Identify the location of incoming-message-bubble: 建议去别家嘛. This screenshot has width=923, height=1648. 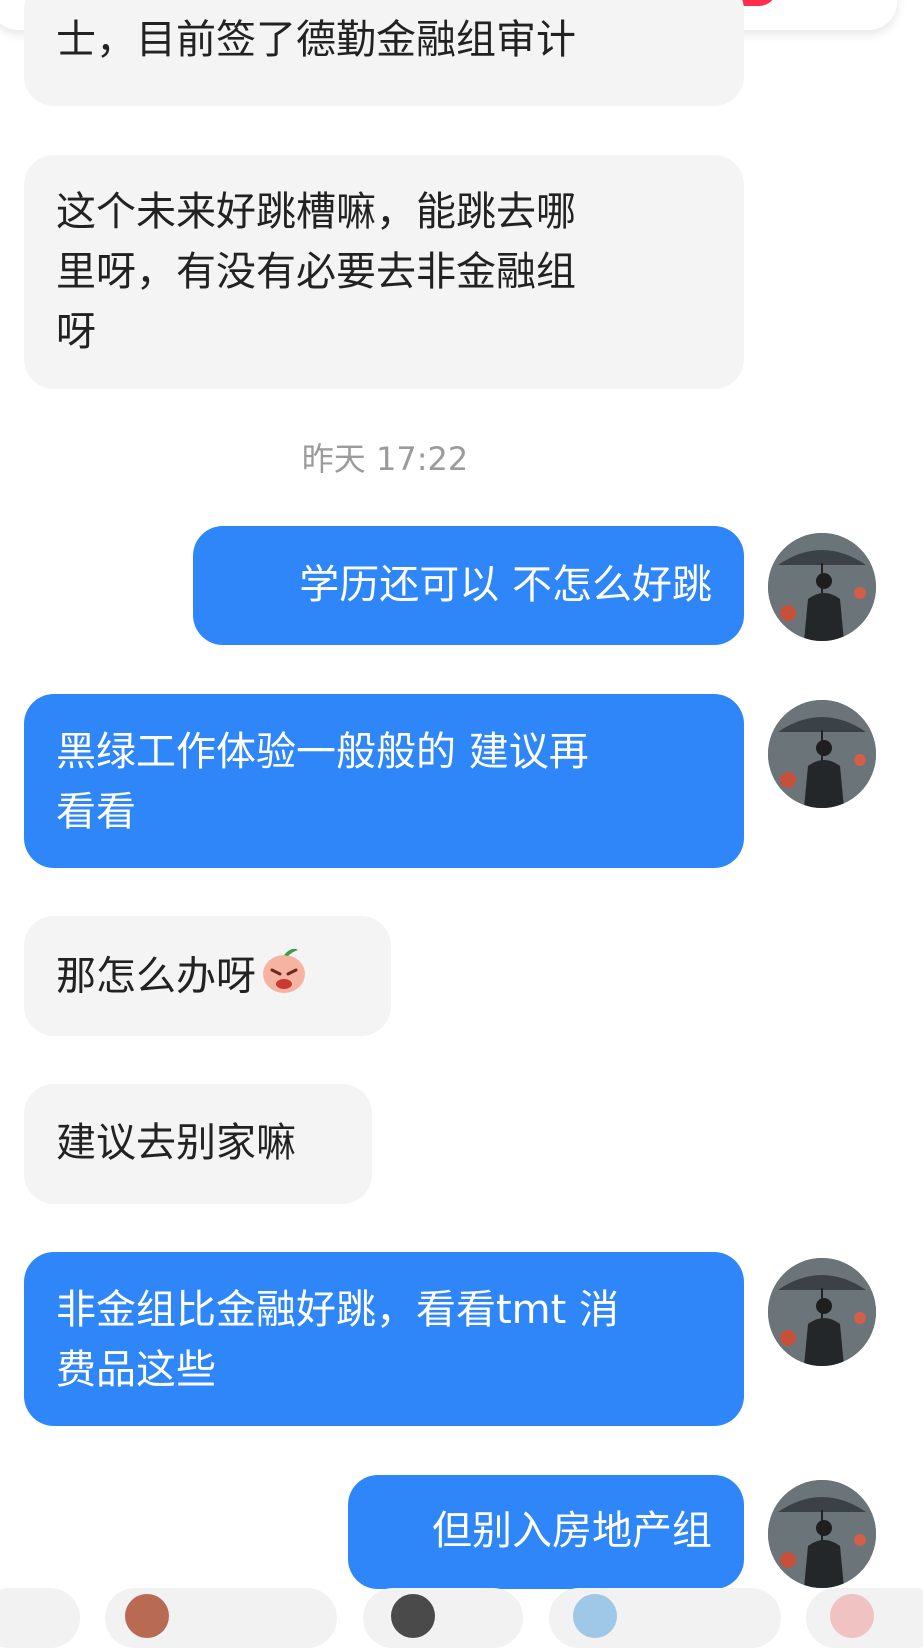
(198, 1144).